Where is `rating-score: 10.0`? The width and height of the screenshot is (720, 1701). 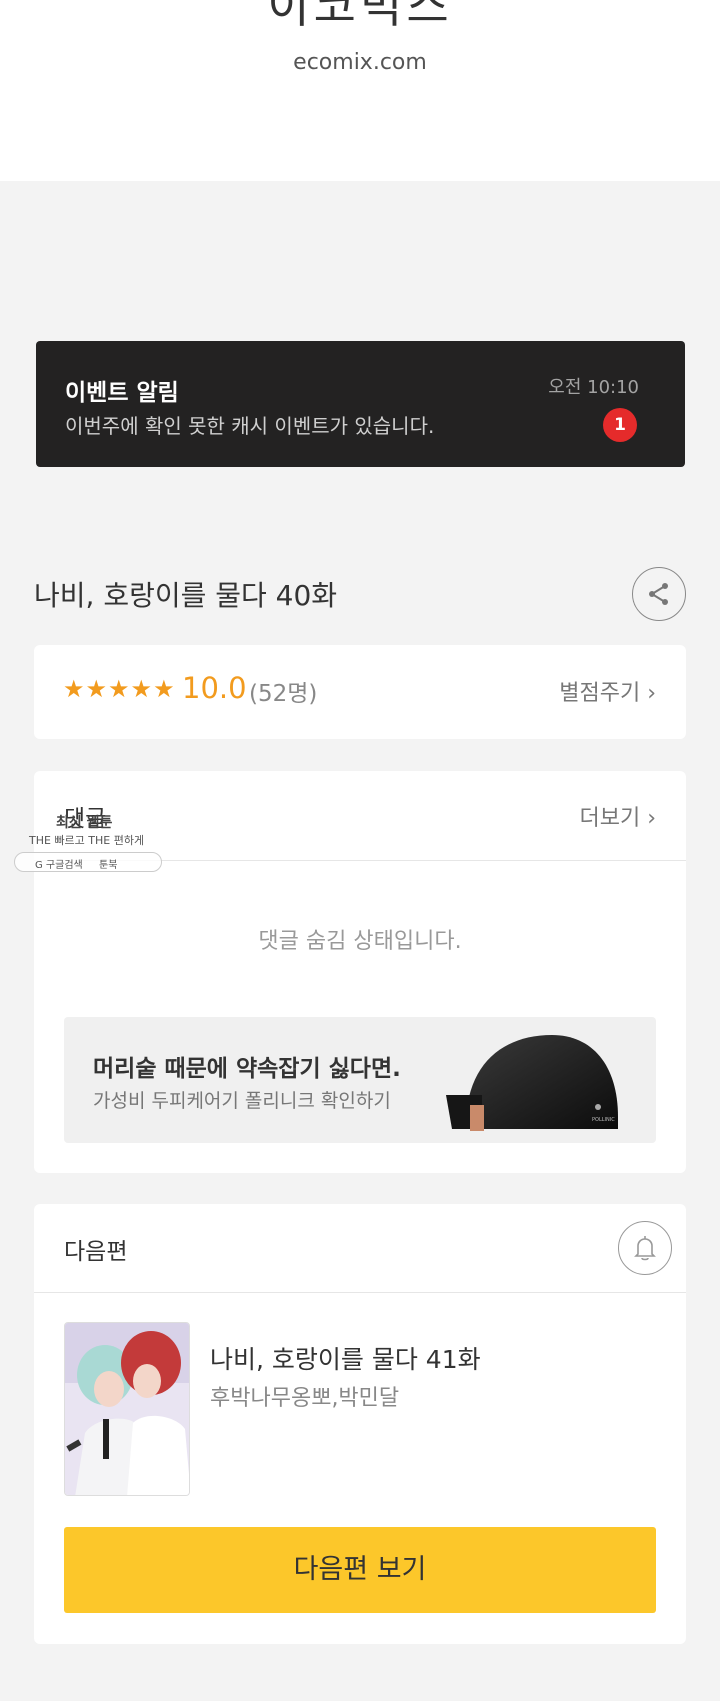 rating-score: 10.0 is located at coordinates (214, 688).